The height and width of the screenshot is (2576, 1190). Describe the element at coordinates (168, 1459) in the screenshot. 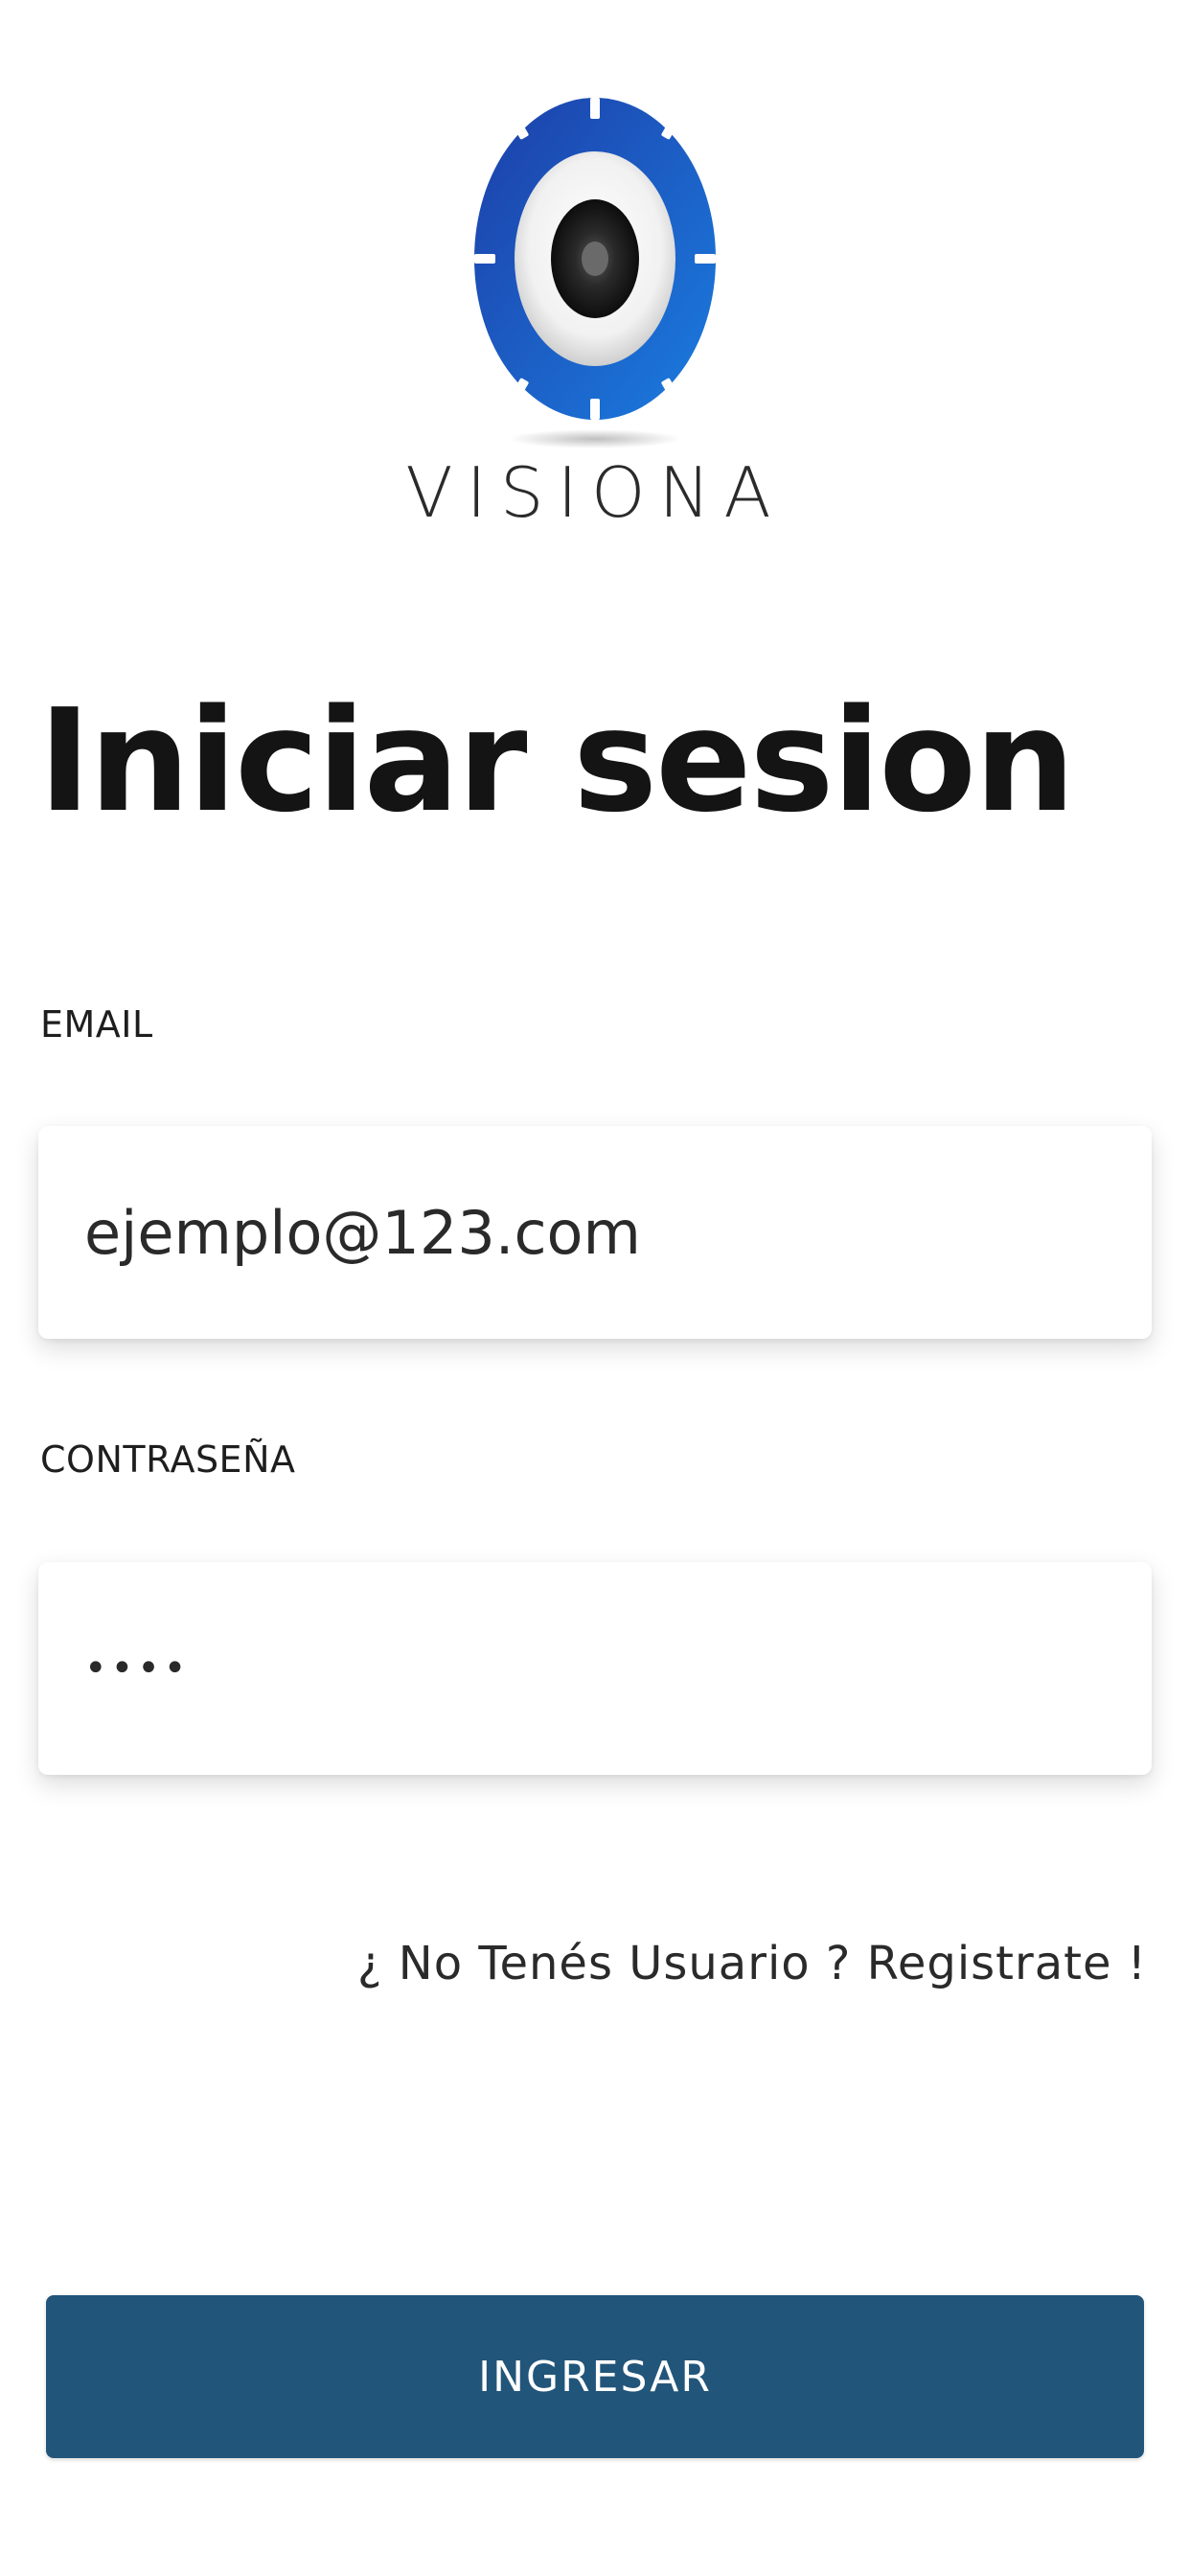

I see `password-label: CONTRASEÑA` at that location.